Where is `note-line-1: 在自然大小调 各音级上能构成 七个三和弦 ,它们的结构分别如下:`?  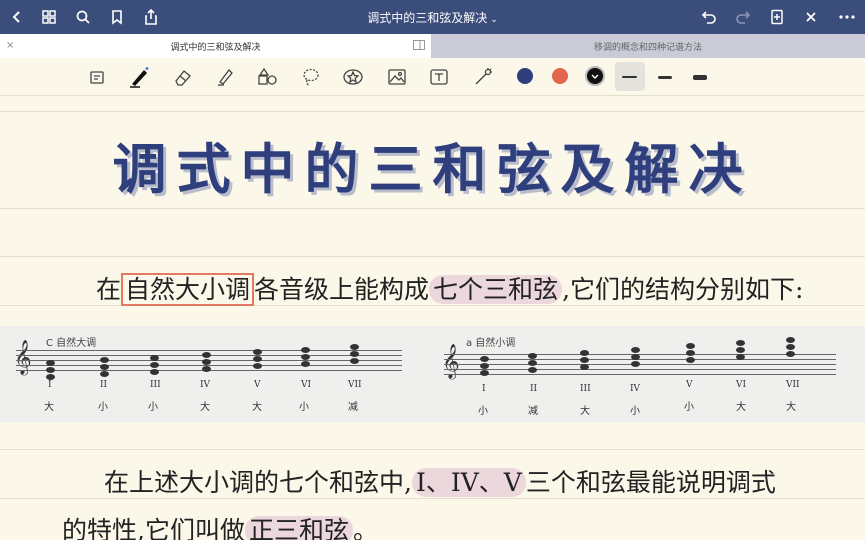
note-line-1: 在自然大小调 各音级上能构成 七个三和弦 ,它们的结构分别如下: is located at coordinates (449, 288).